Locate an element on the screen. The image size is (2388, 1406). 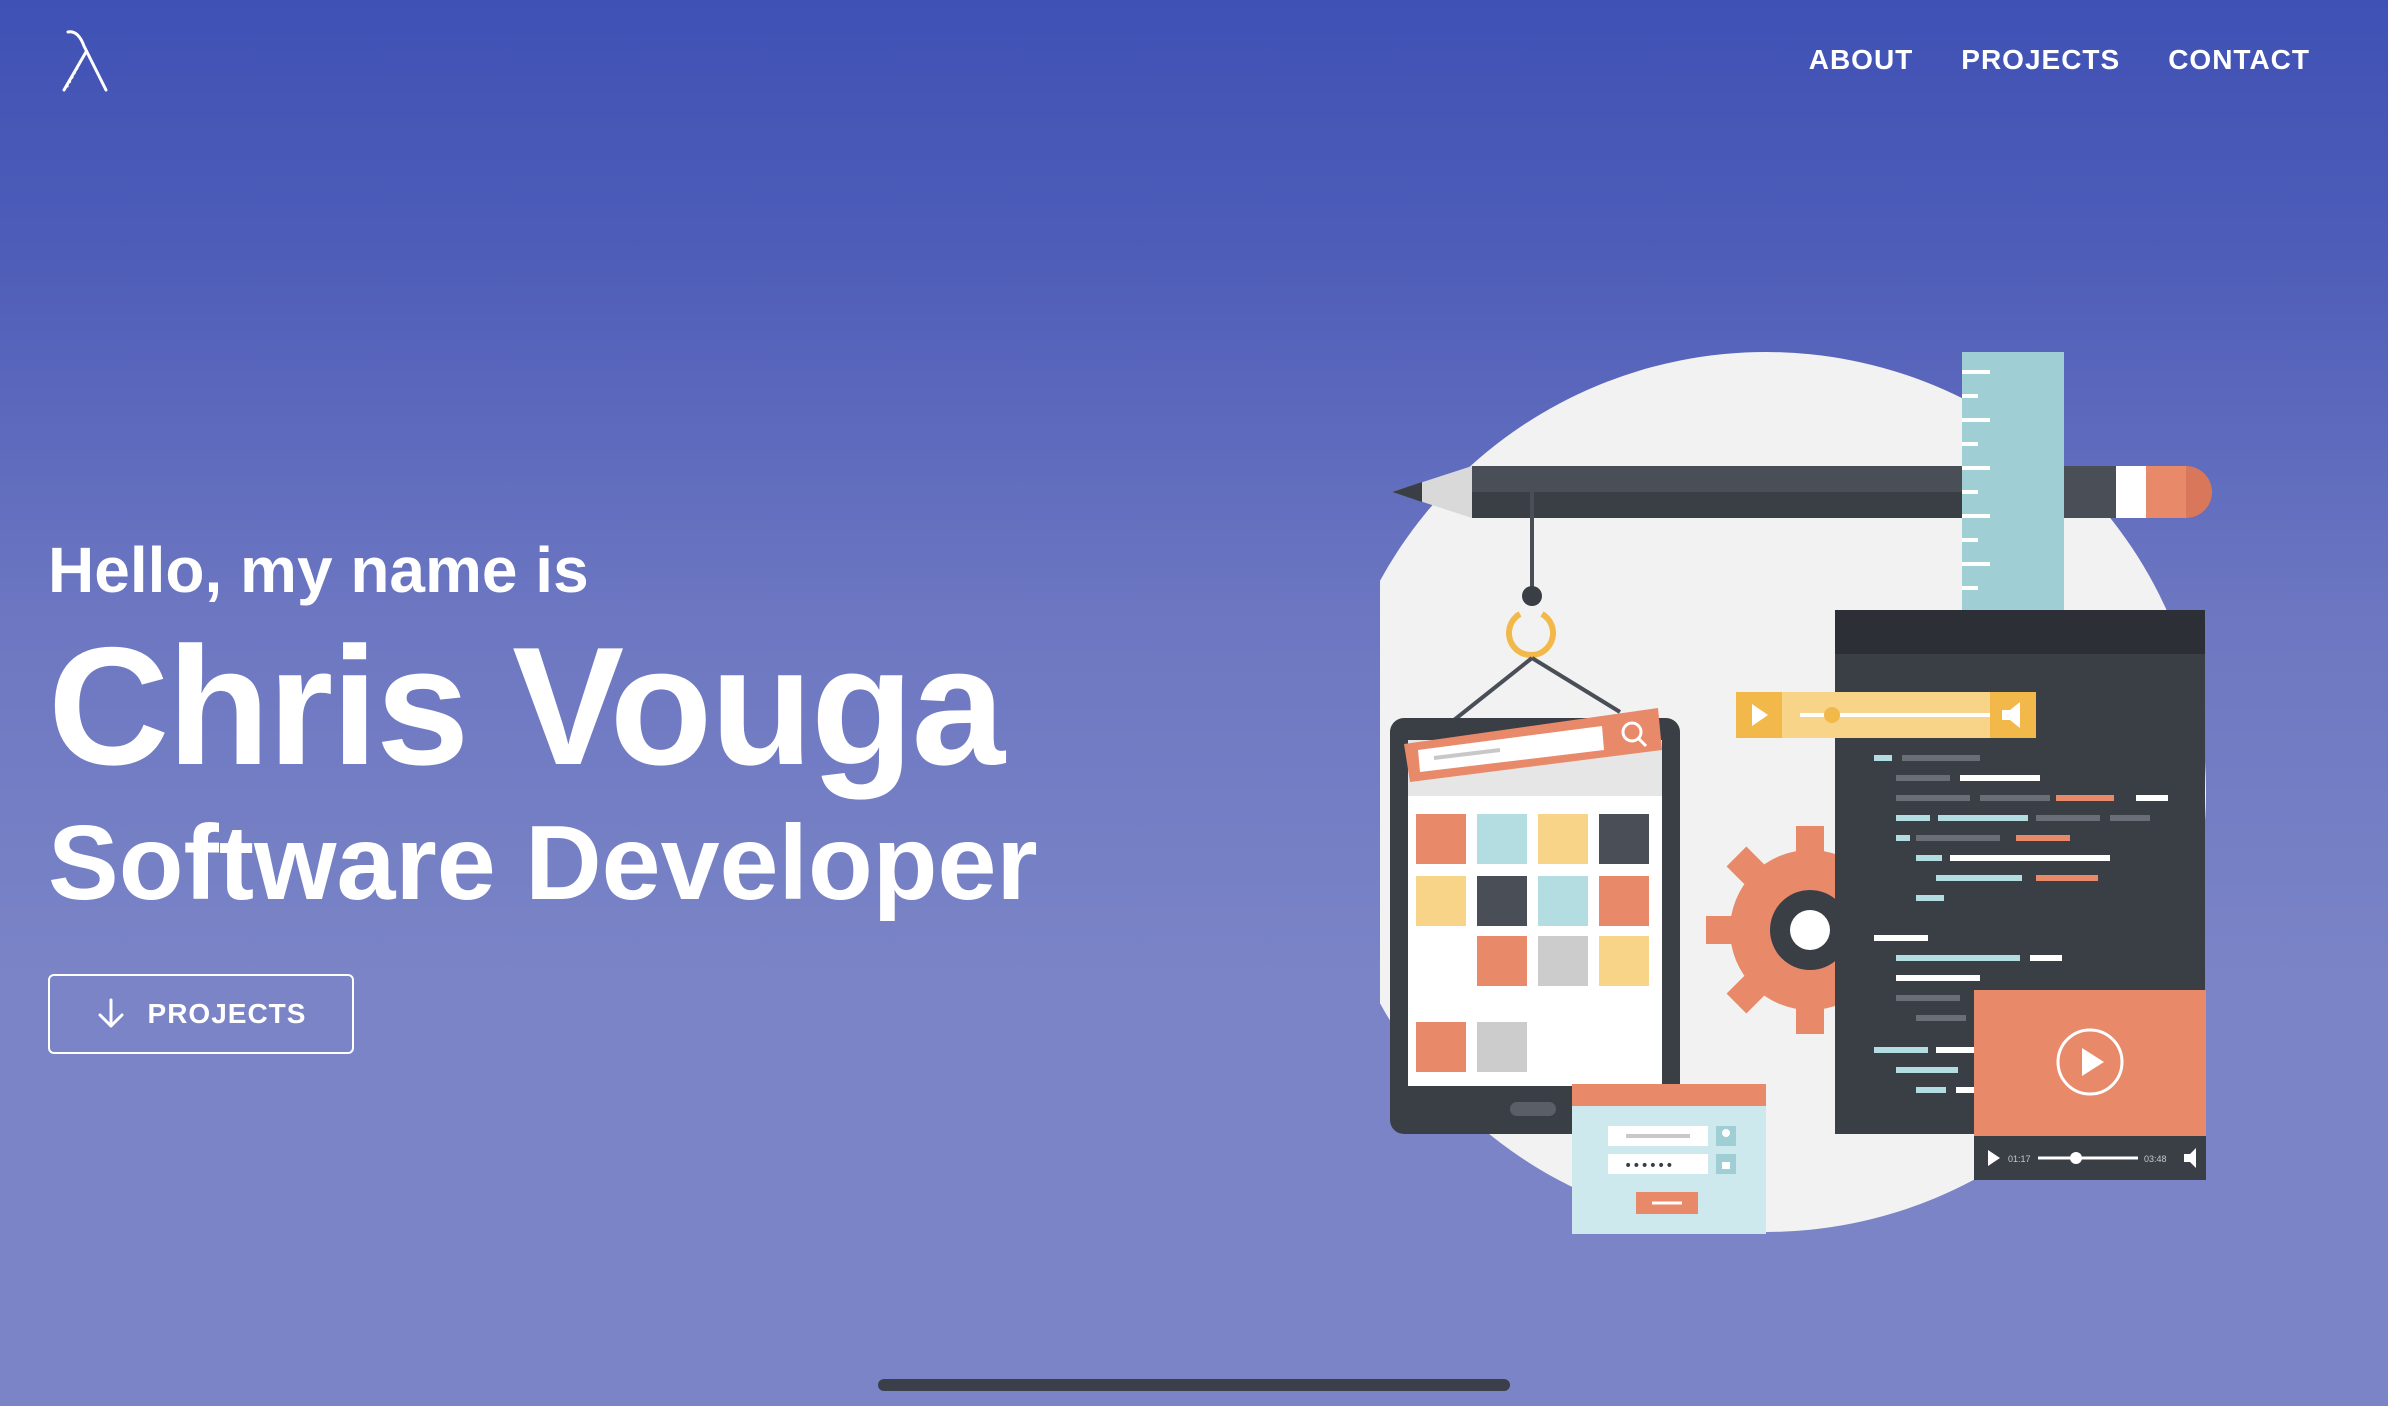
login-form-icon: •••••• is located at coordinates (1669, 1159).